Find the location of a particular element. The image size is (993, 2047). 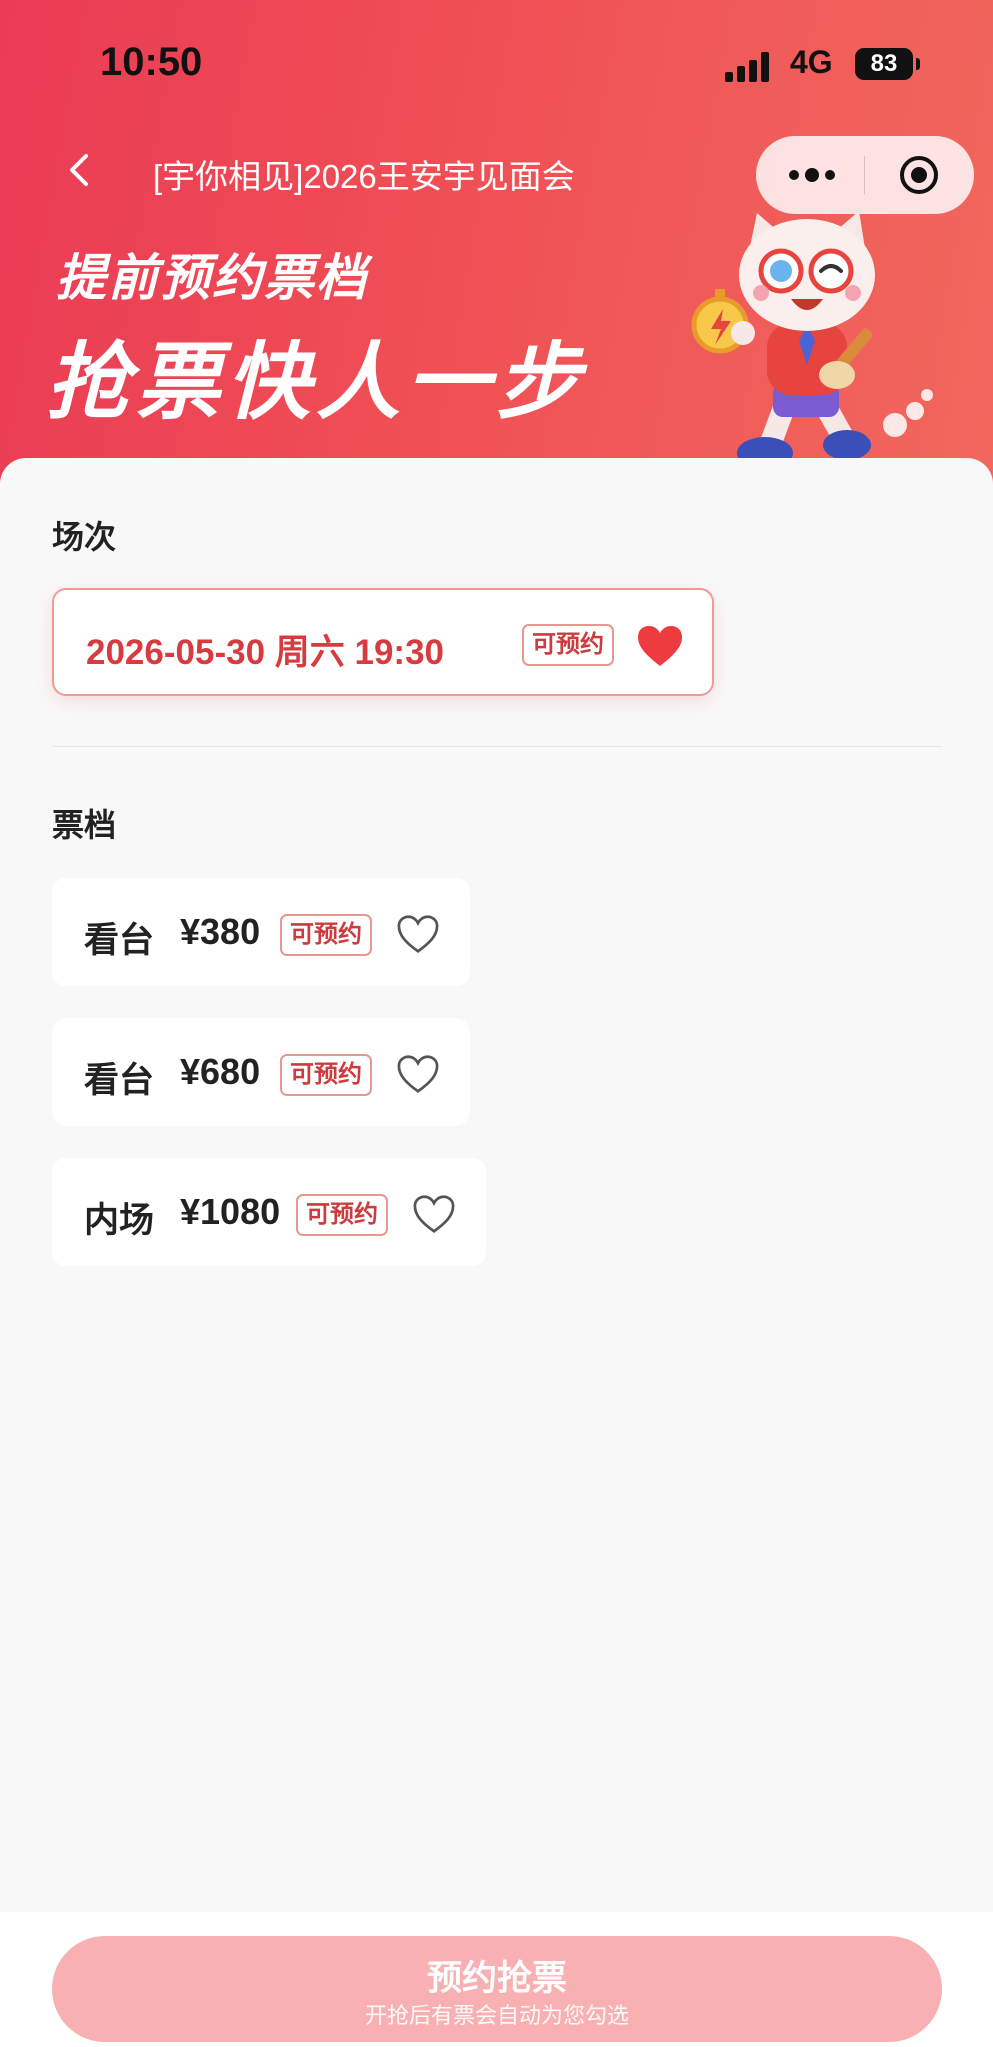

reserve-ticket-label: 预约抢票 is located at coordinates (496, 1978).